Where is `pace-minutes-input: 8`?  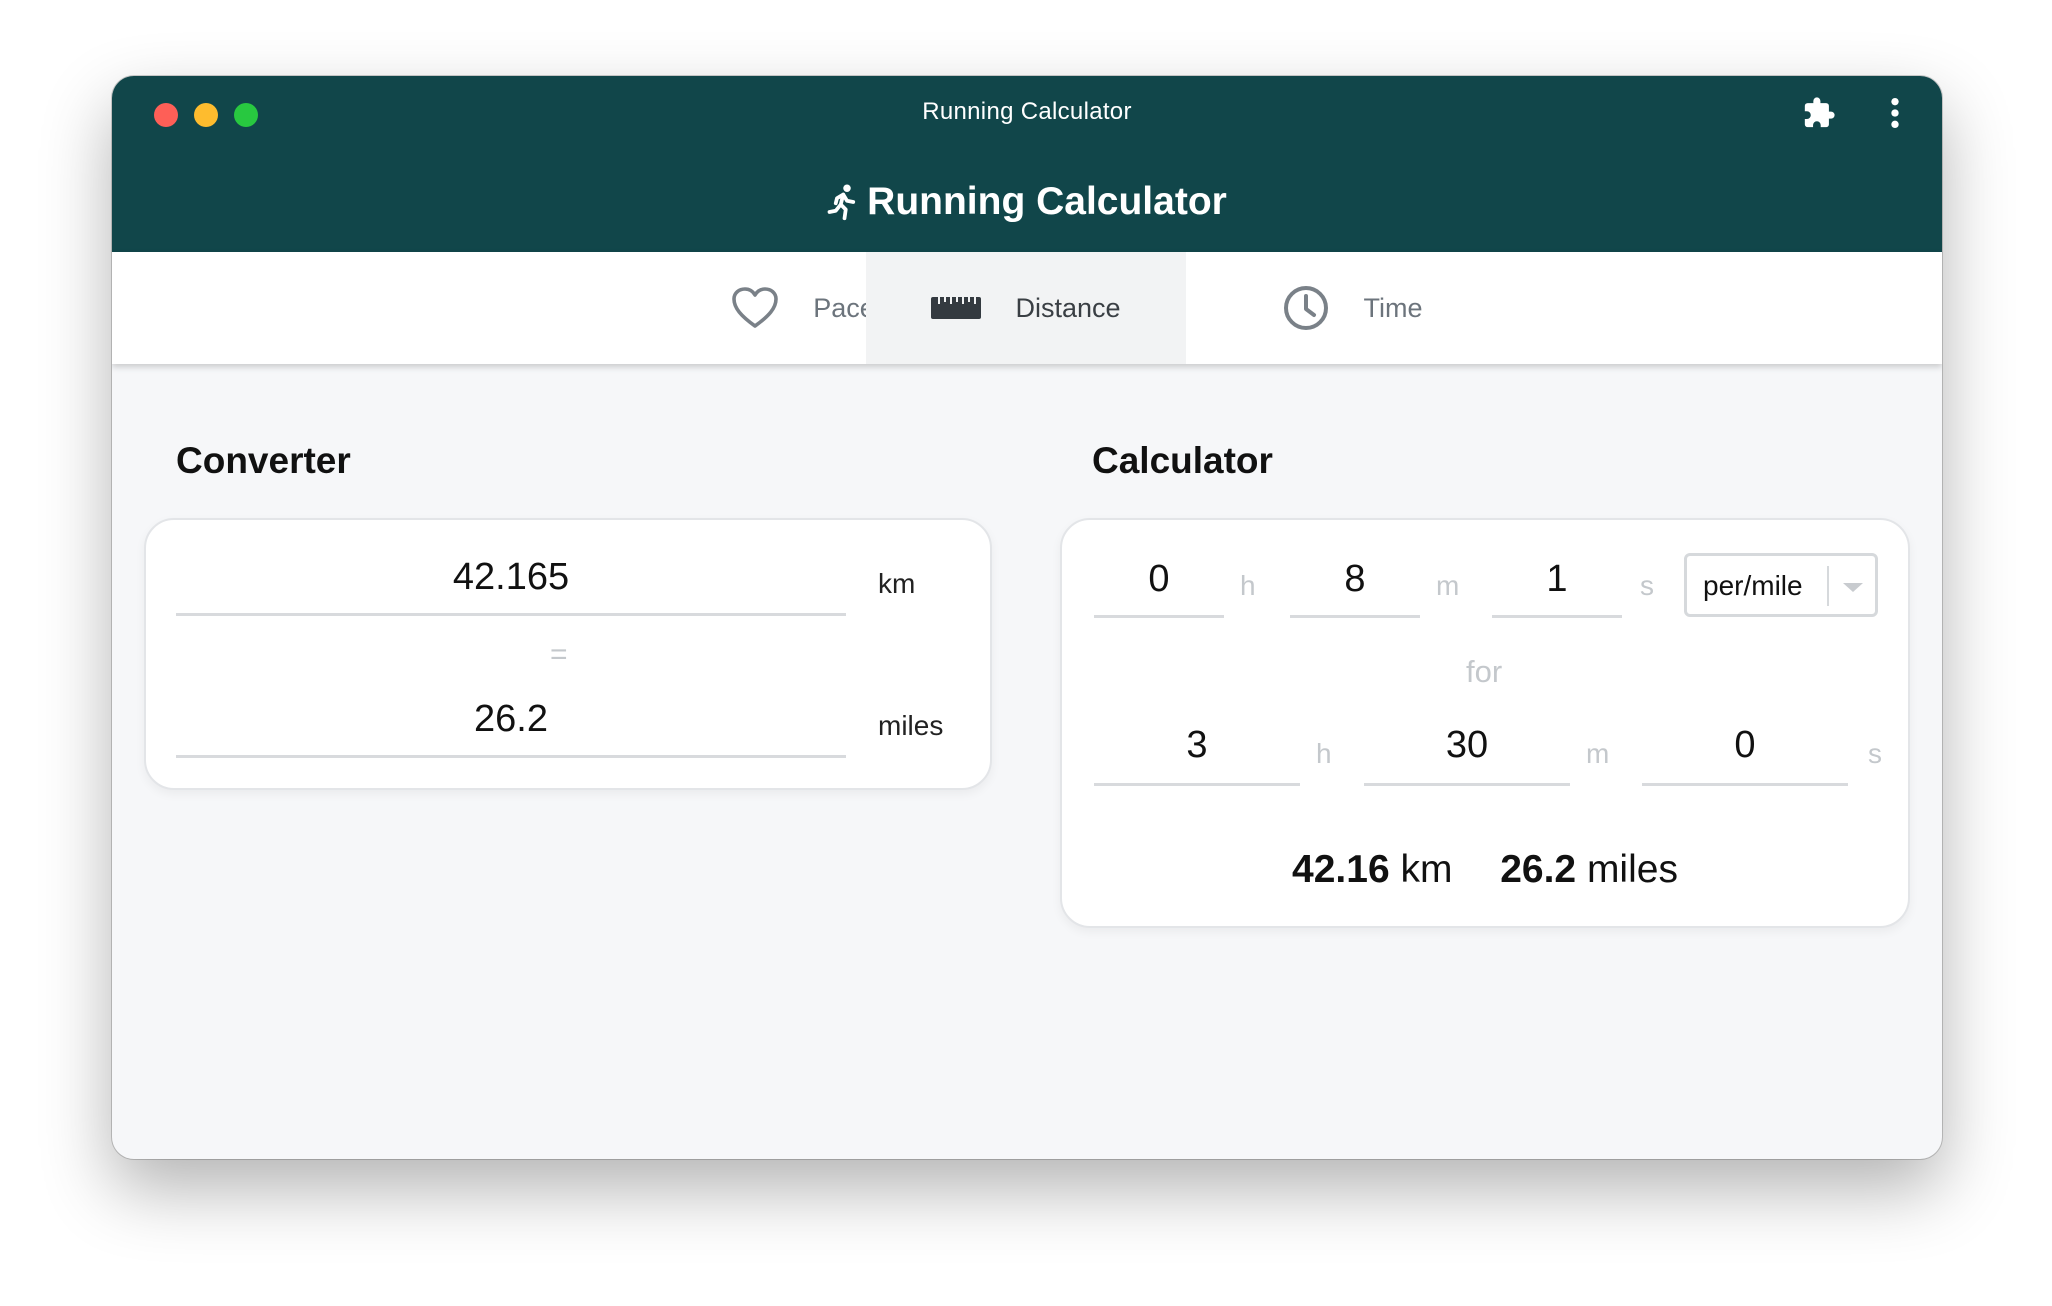
pace-minutes-input: 8 is located at coordinates (1355, 588).